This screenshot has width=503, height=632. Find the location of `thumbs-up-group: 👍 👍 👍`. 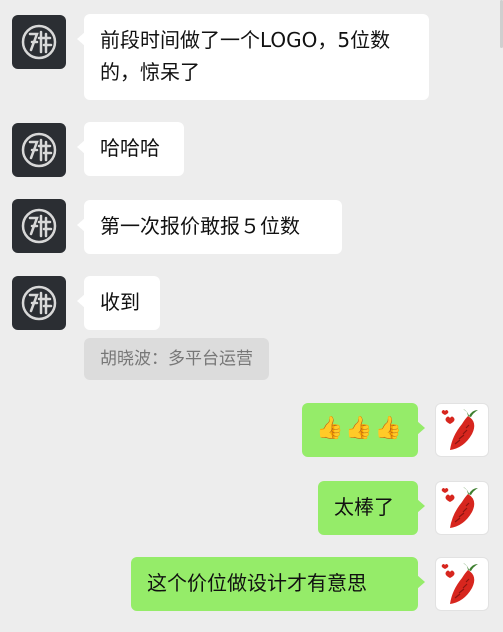

thumbs-up-group: 👍 👍 👍 is located at coordinates (360, 429).